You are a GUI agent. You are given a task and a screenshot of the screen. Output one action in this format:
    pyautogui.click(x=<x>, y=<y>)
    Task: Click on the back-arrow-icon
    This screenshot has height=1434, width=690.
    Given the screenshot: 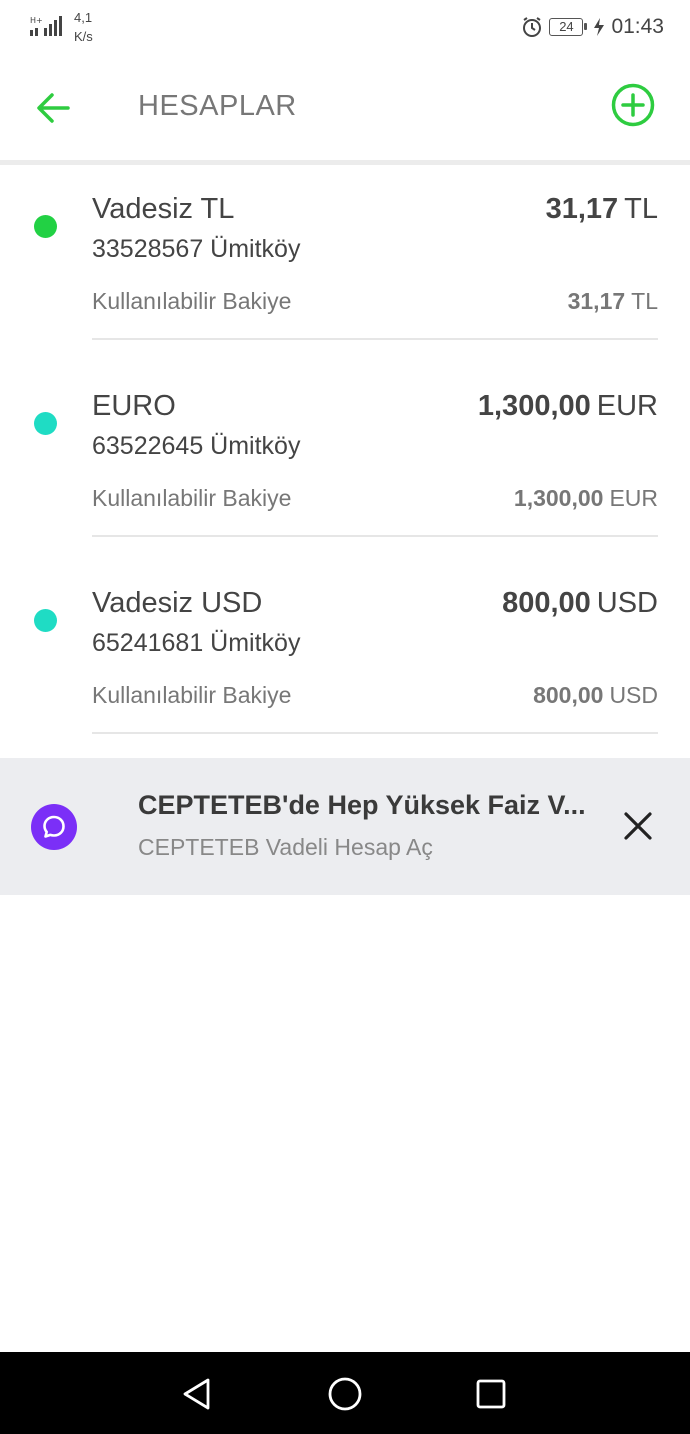 What is the action you would take?
    pyautogui.click(x=54, y=108)
    